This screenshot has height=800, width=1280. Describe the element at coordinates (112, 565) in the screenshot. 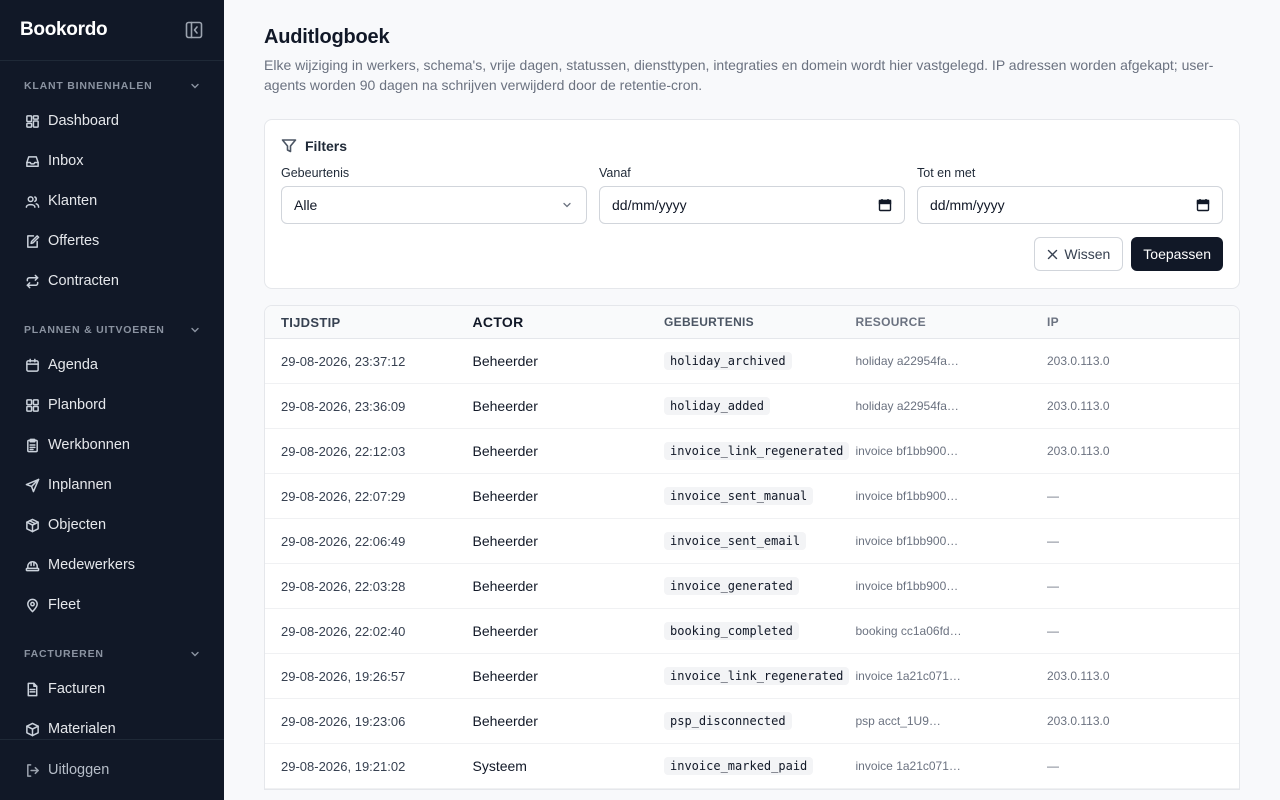

I see `sidebar-item-medewerkers: Medewerkers` at that location.